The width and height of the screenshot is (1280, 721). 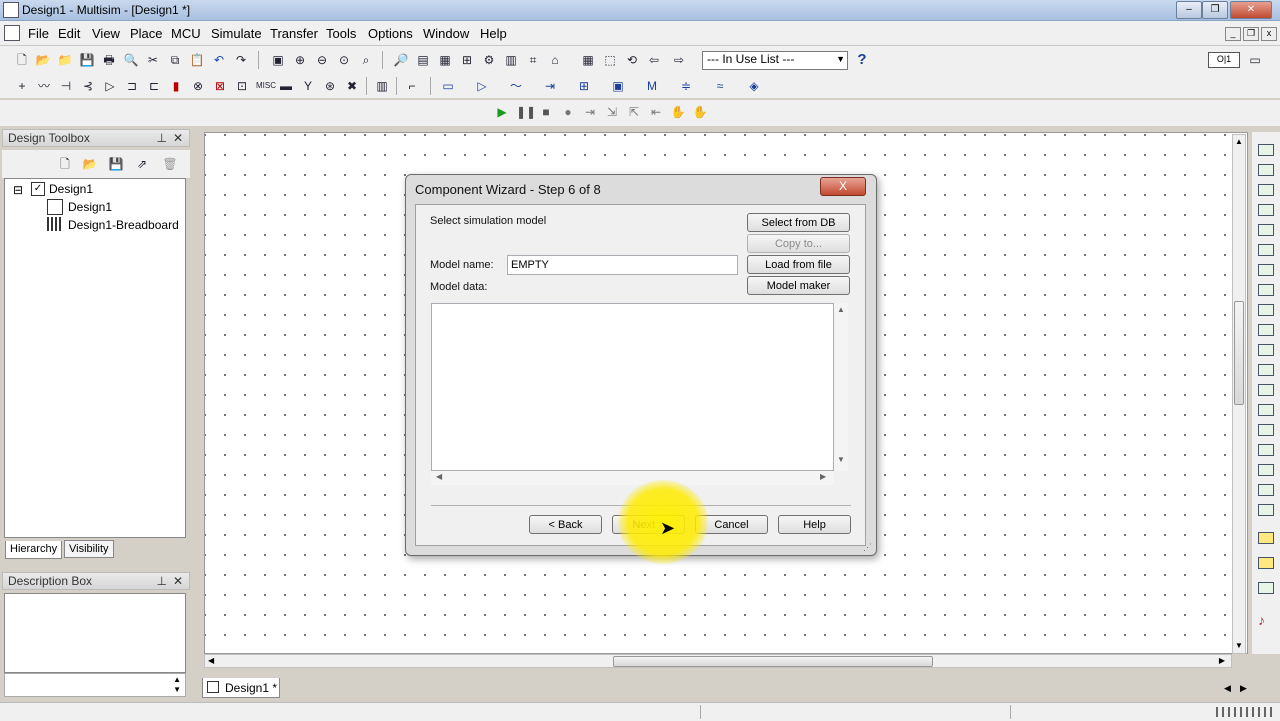 I want to click on wattmeter-icon, so click(x=1266, y=190).